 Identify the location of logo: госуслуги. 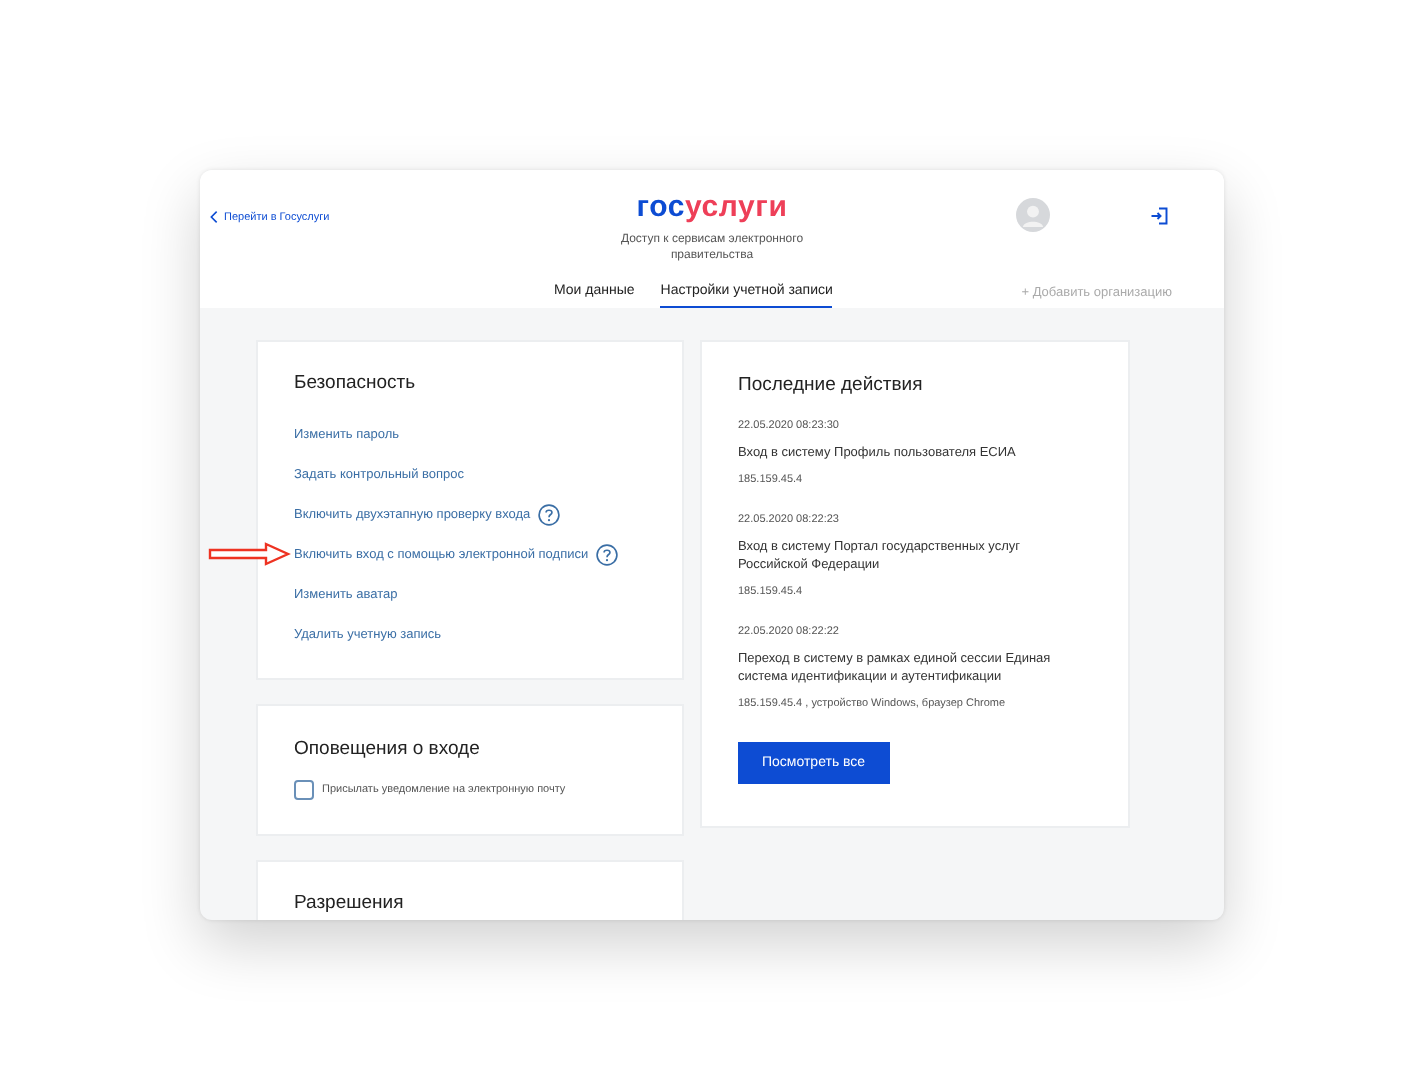
(712, 207).